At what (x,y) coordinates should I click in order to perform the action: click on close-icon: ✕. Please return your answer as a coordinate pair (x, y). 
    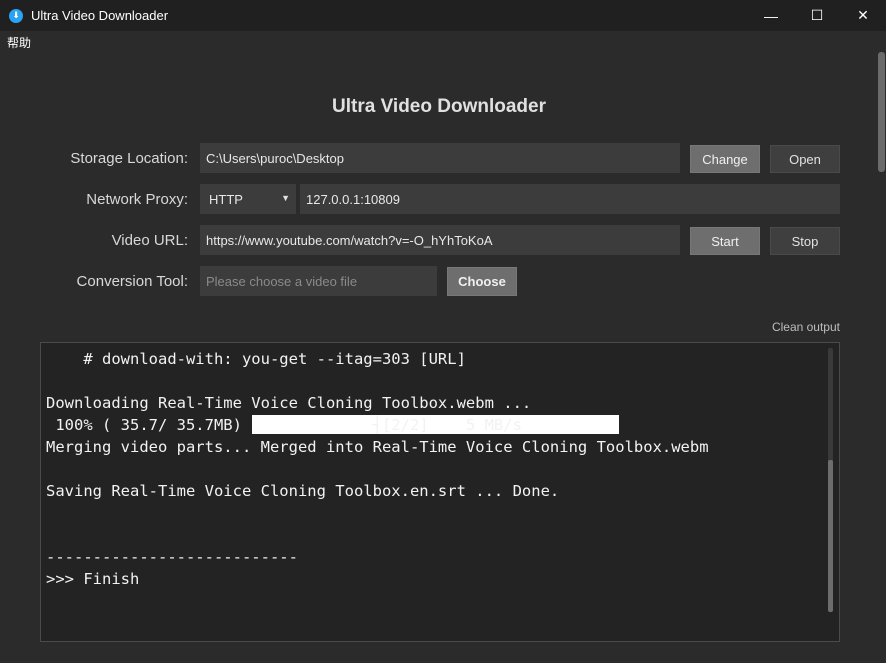
    Looking at the image, I should click on (863, 15).